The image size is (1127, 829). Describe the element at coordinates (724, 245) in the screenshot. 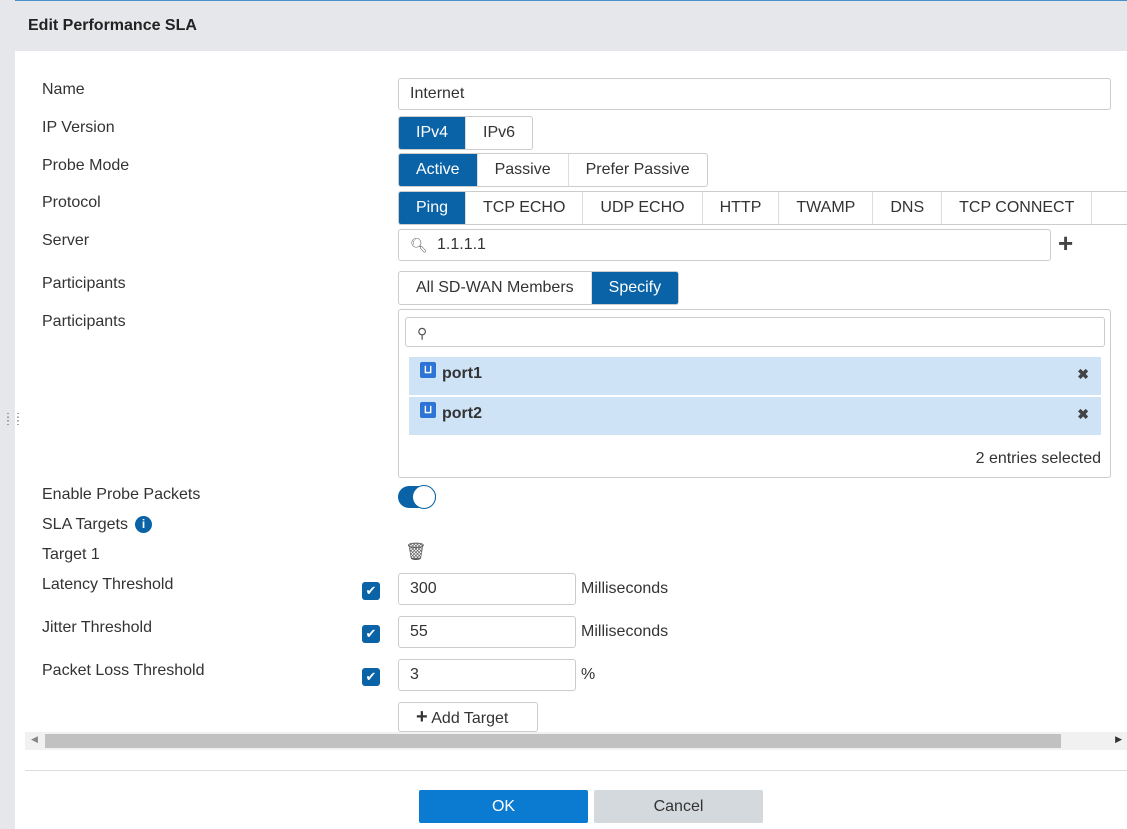

I see `server-input: 🔍︎ 1.1.1.1` at that location.